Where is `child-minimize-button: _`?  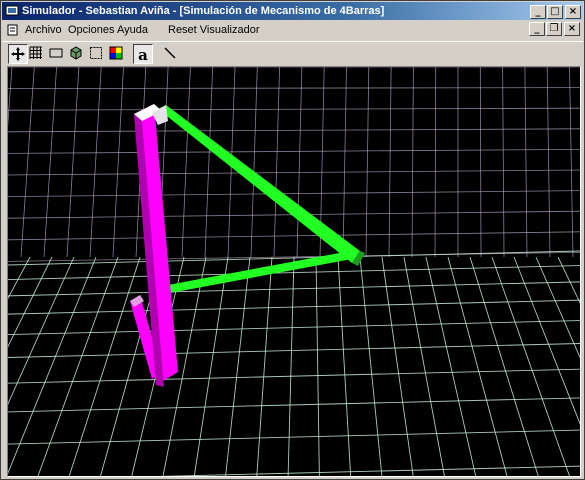 child-minimize-button: _ is located at coordinates (537, 29).